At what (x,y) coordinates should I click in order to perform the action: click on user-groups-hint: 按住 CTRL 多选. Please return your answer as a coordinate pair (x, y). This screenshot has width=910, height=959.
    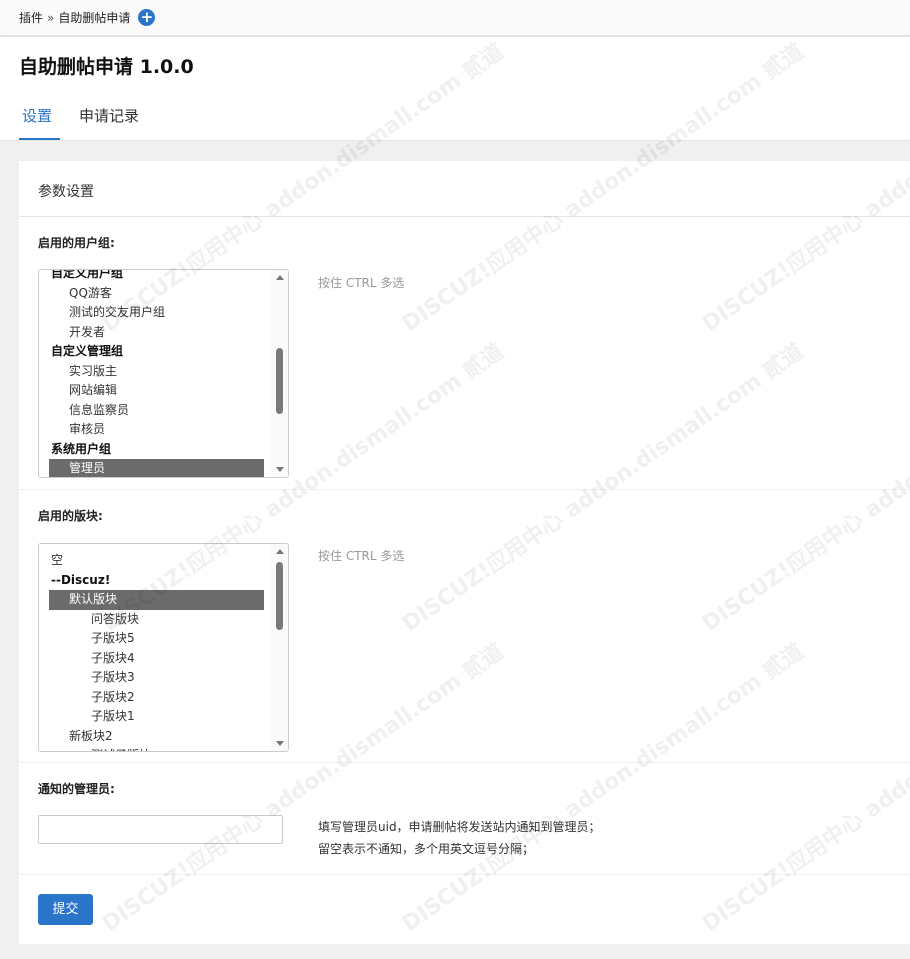
    Looking at the image, I should click on (361, 283).